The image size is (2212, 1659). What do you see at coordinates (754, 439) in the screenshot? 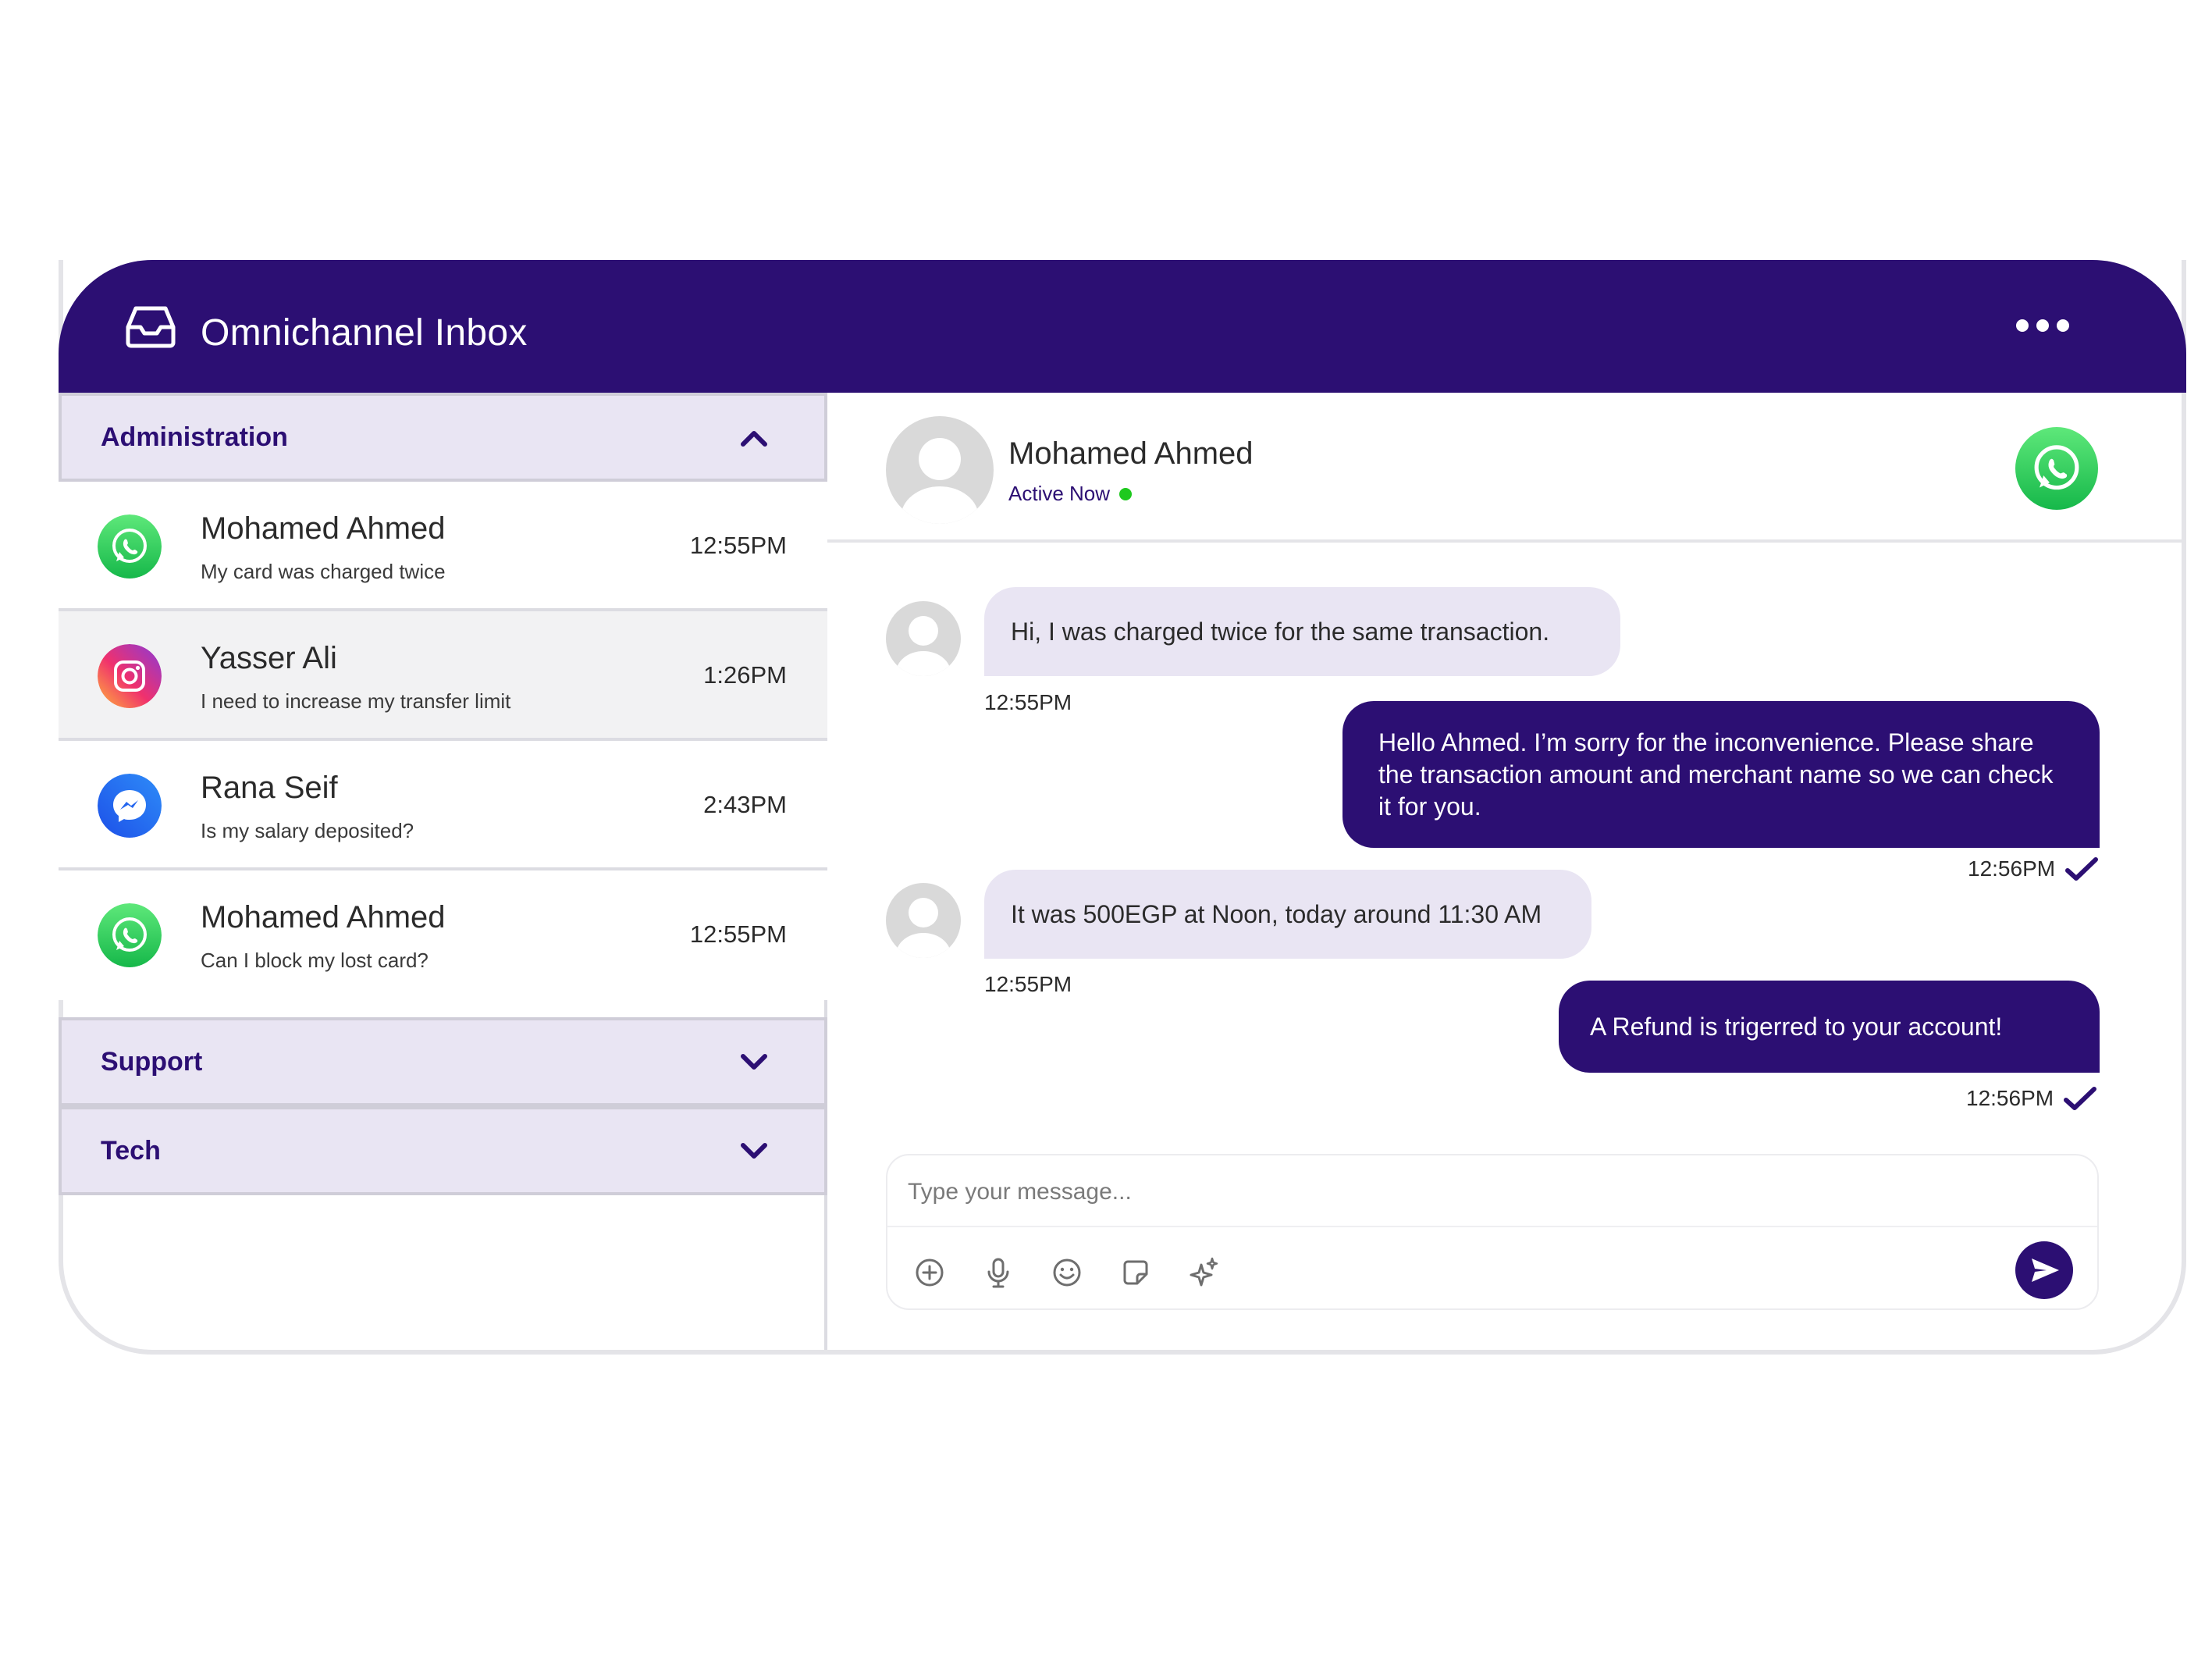
I see `chevron-up-icon` at bounding box center [754, 439].